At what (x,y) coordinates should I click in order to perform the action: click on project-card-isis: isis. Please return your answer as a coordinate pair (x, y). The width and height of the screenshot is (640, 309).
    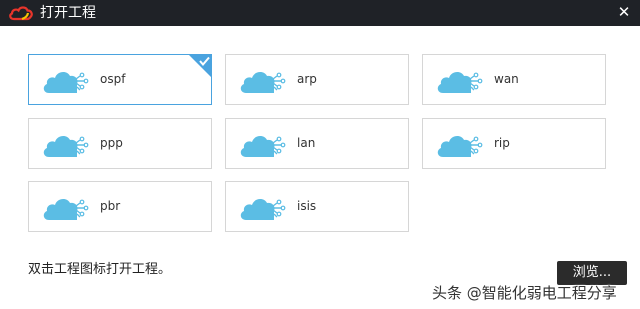
    Looking at the image, I should click on (317, 206).